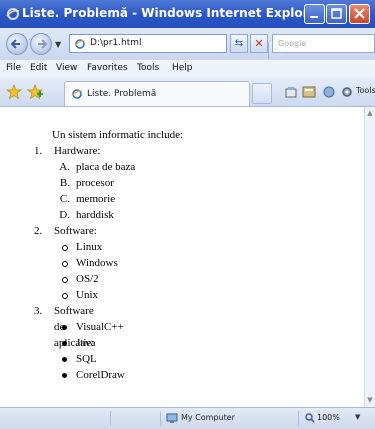  What do you see at coordinates (96, 199) in the screenshot?
I see `list-item-text: memorie` at bounding box center [96, 199].